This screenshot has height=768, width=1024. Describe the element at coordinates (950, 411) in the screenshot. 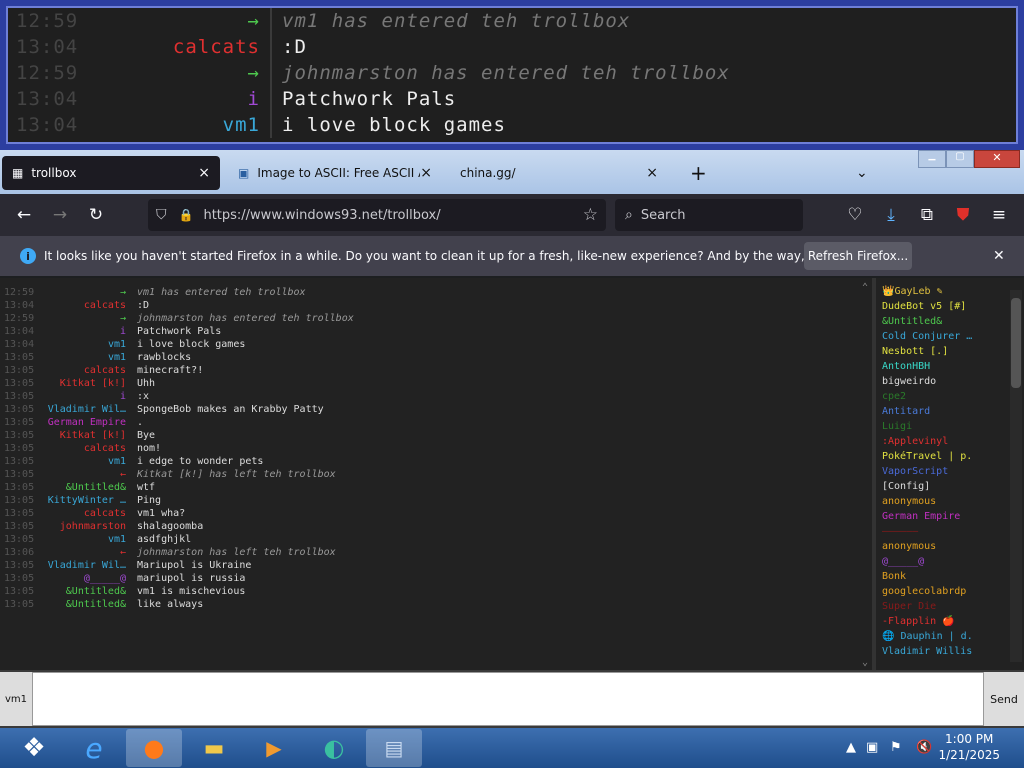

I see `user-list-item: Antitard` at that location.